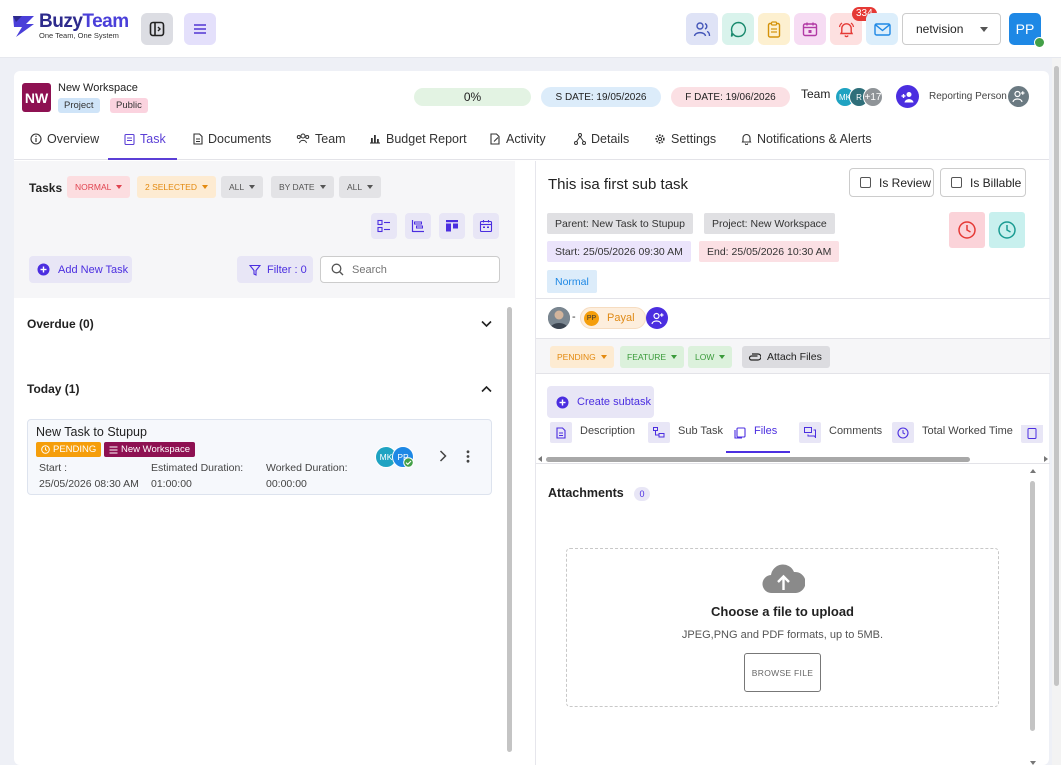  I want to click on gantt-view-button, so click(418, 226).